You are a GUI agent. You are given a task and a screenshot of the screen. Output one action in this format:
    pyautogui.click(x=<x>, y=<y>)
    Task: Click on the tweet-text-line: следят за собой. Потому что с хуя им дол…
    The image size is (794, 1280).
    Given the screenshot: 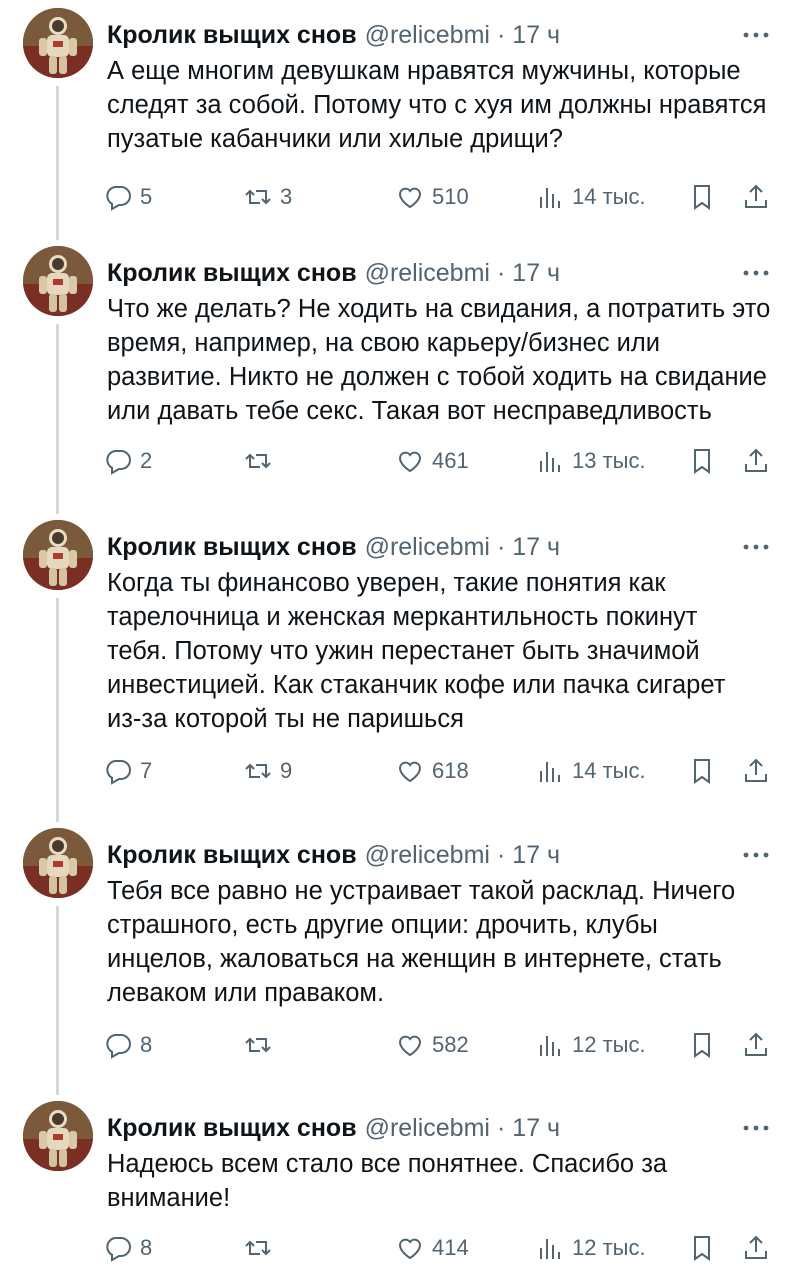 What is the action you would take?
    pyautogui.click(x=437, y=105)
    